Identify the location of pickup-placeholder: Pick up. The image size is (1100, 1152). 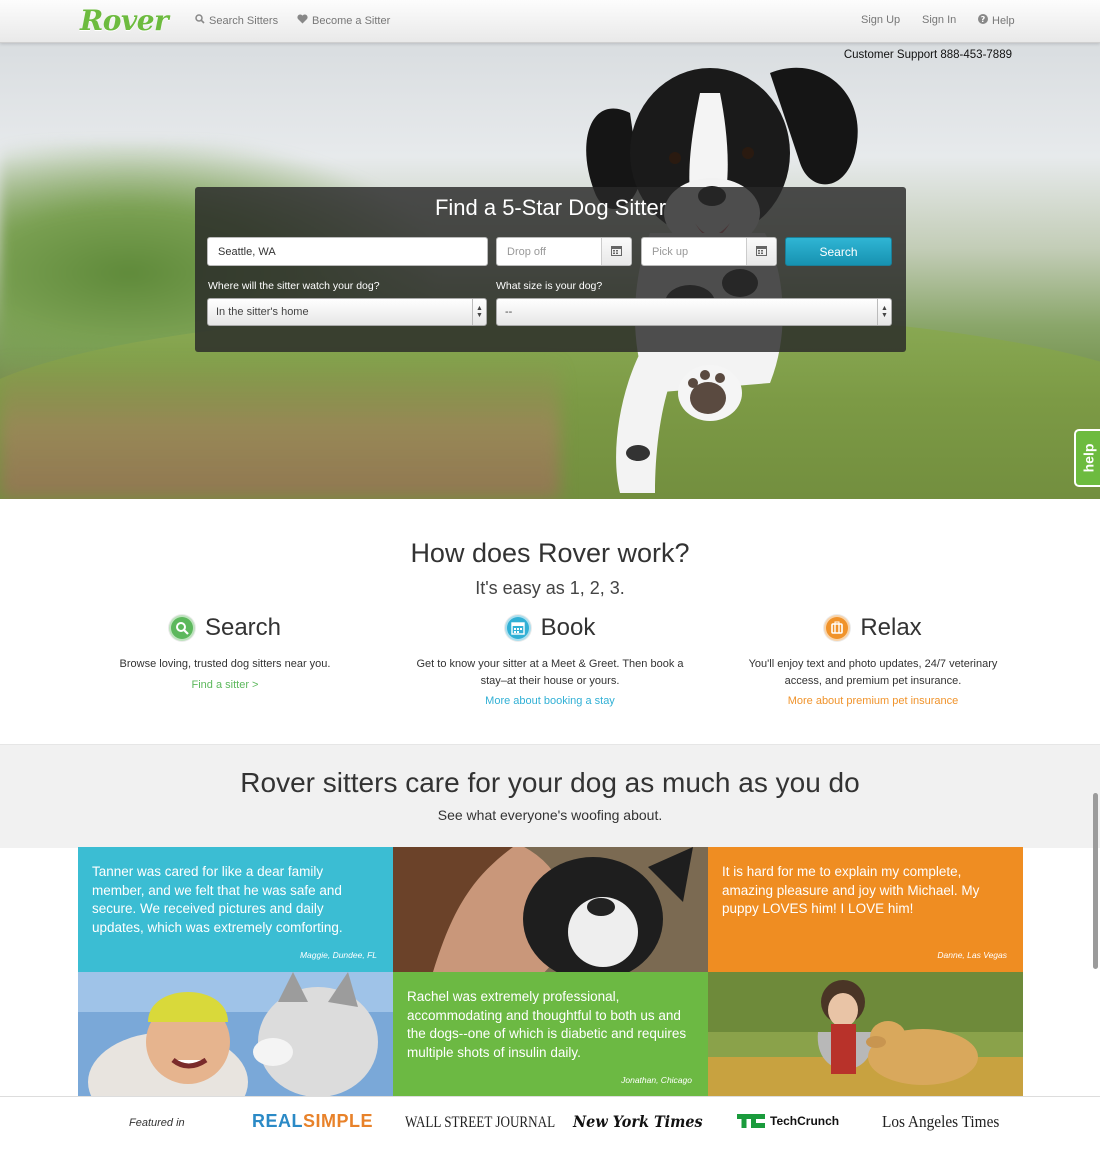
(670, 251).